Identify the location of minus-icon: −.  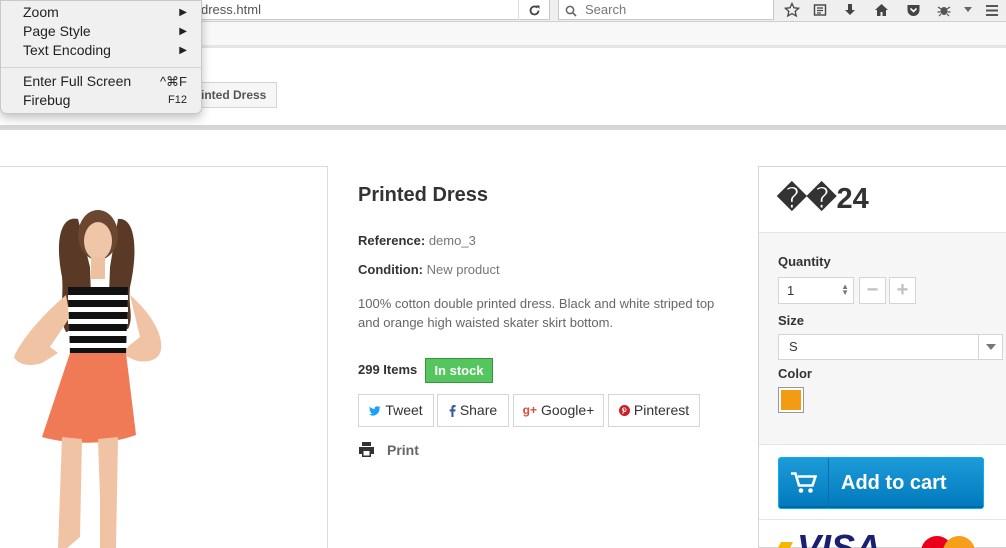
(872, 290).